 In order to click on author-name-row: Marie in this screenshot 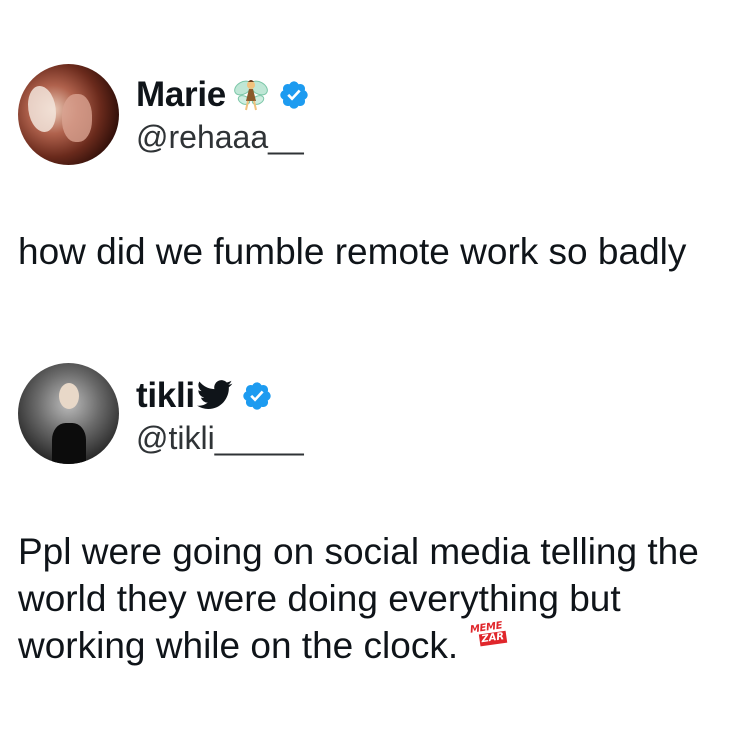, I will do `click(223, 95)`.